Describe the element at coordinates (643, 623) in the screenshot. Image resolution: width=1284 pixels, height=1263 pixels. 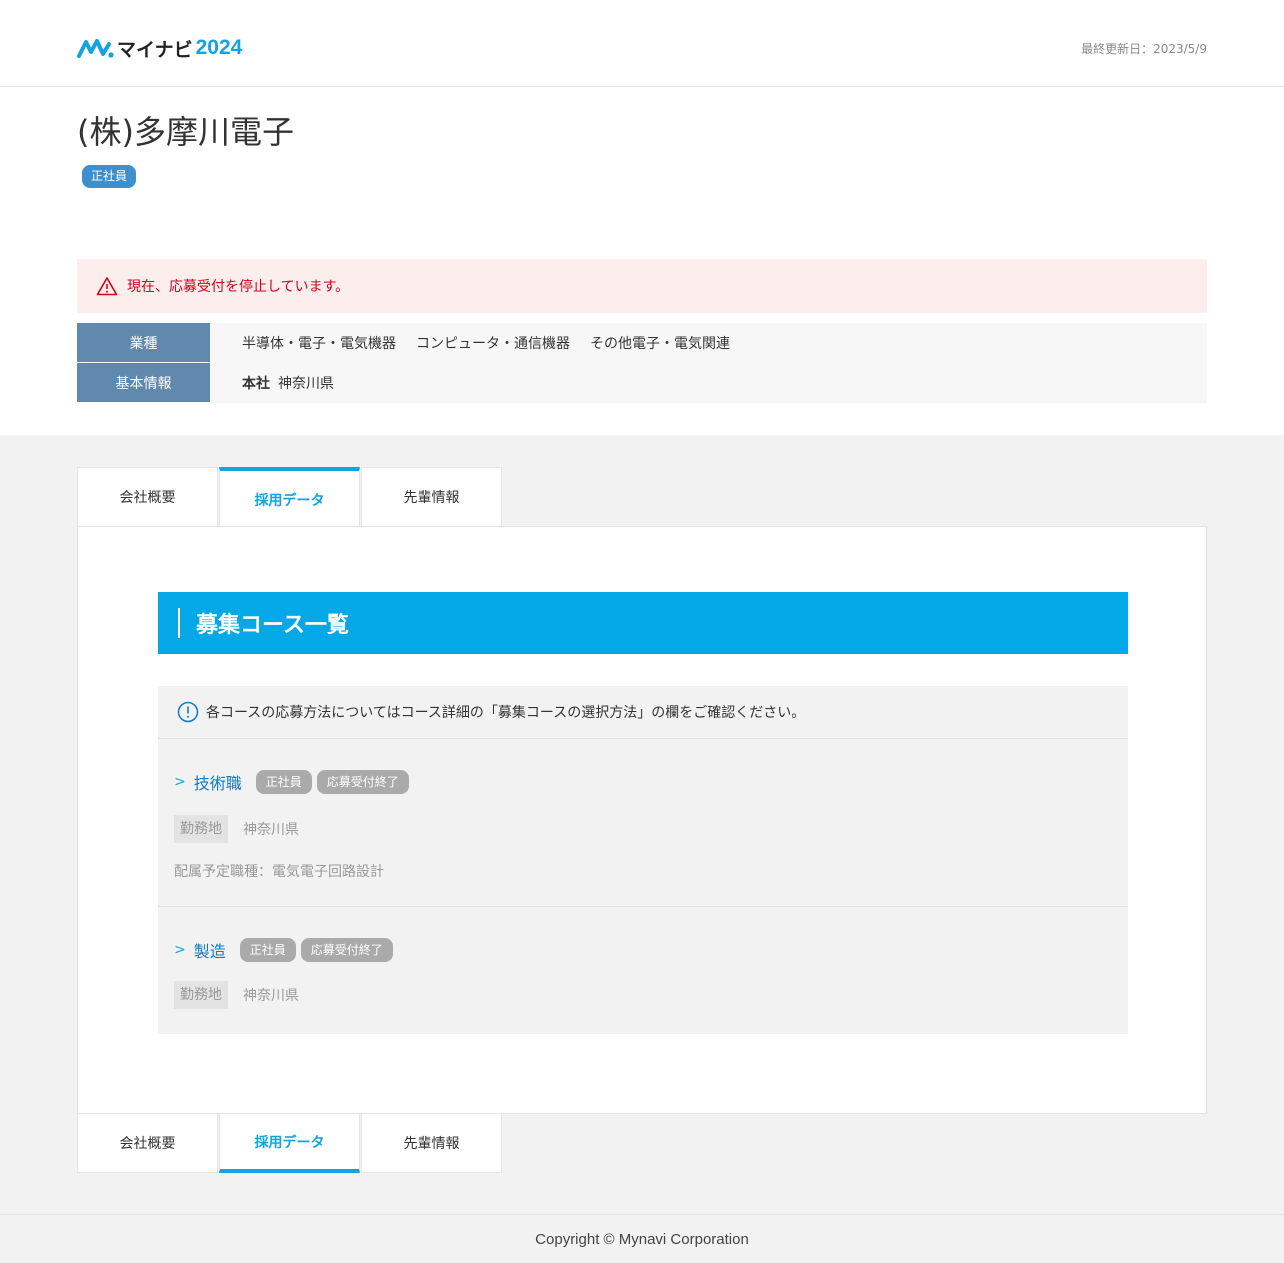
I see `section-header: 募集コース一覧` at that location.